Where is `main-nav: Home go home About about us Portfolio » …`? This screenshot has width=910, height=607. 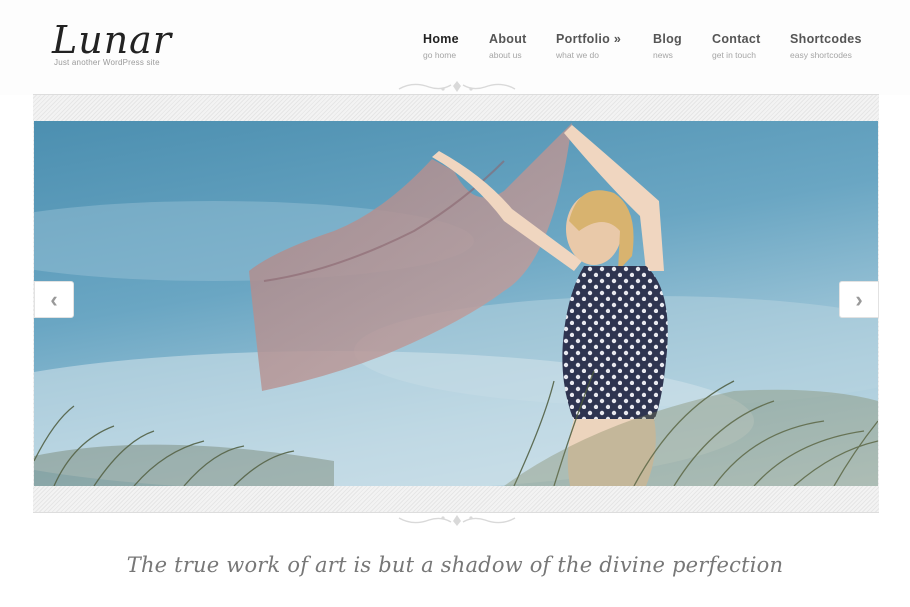 main-nav: Home go home About about us Portfolio » … is located at coordinates (455, 52).